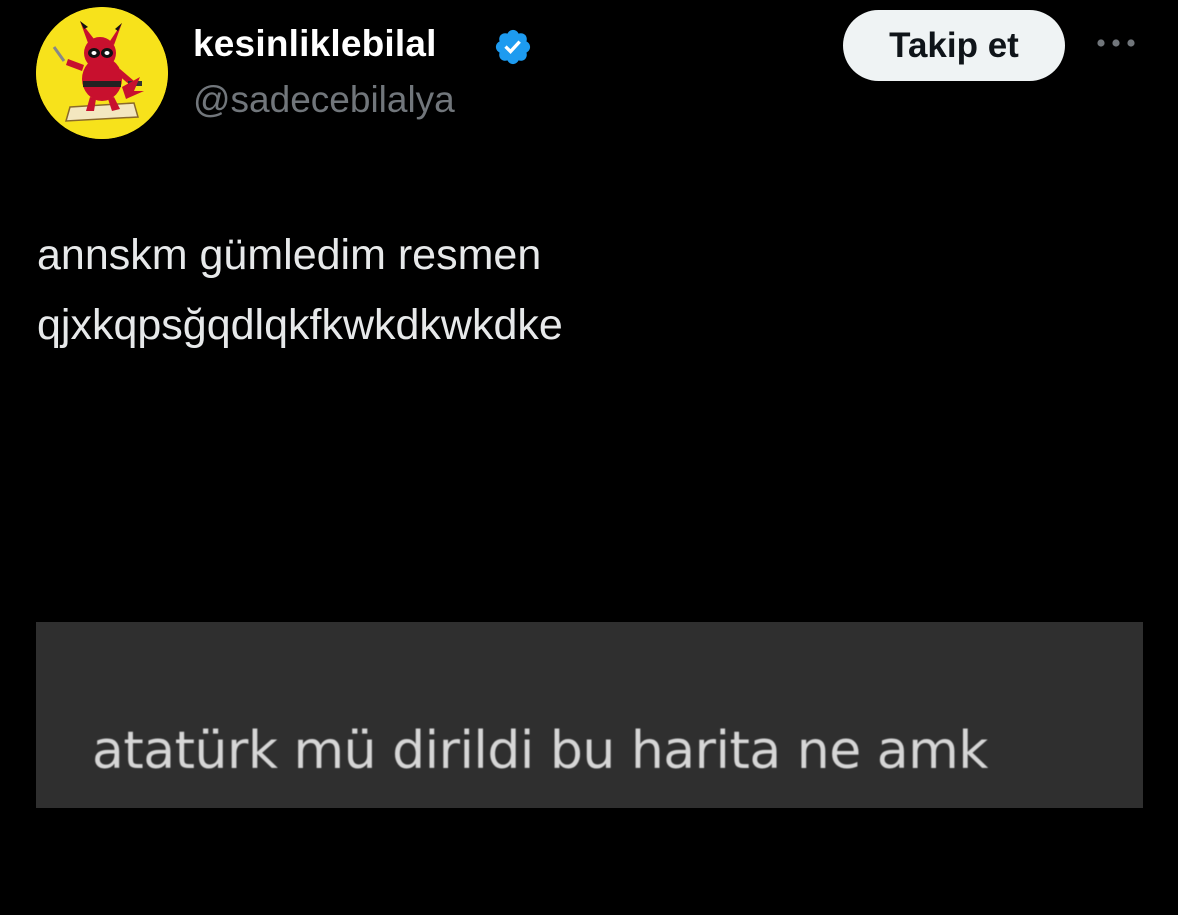  Describe the element at coordinates (513, 47) in the screenshot. I see `verified-badge-icon` at that location.